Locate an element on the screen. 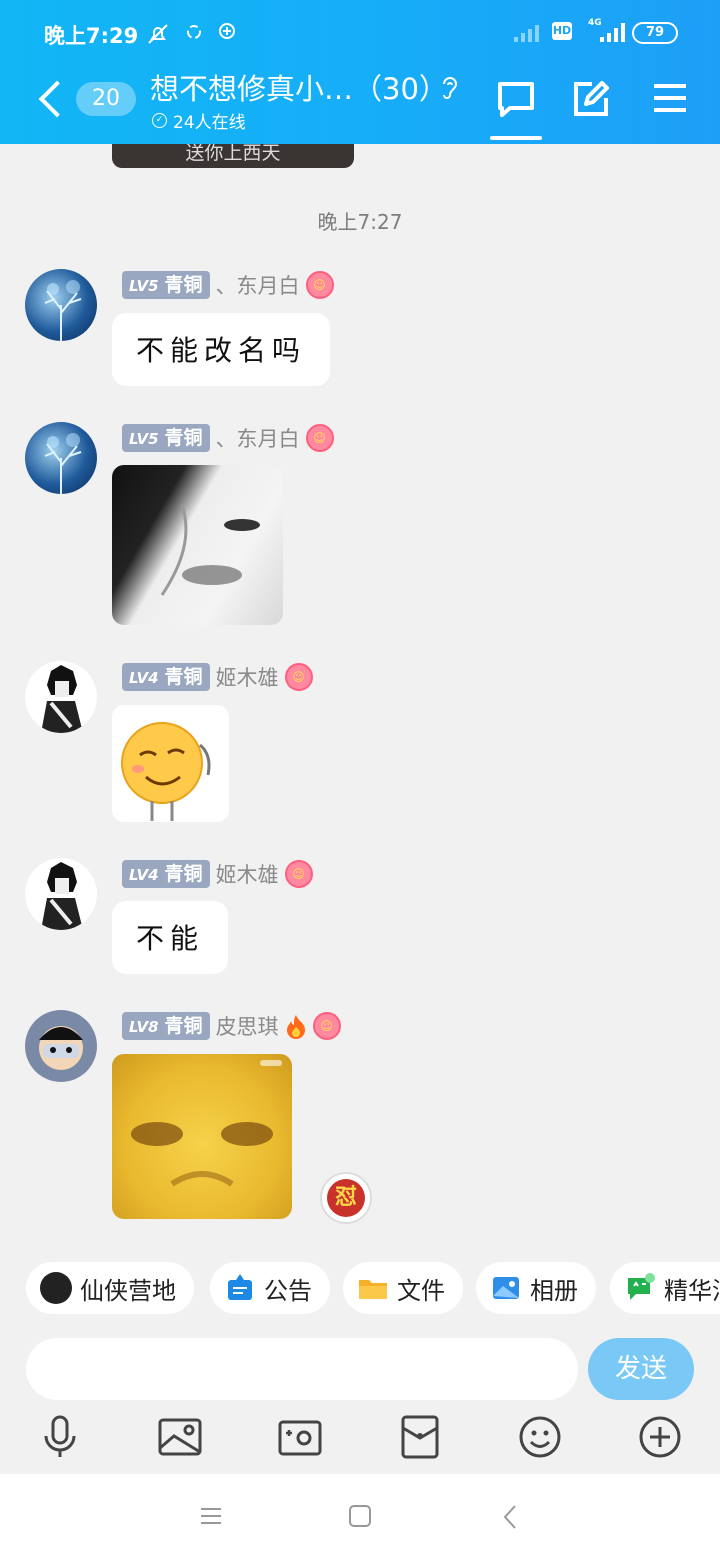  plus-icon is located at coordinates (660, 1437).